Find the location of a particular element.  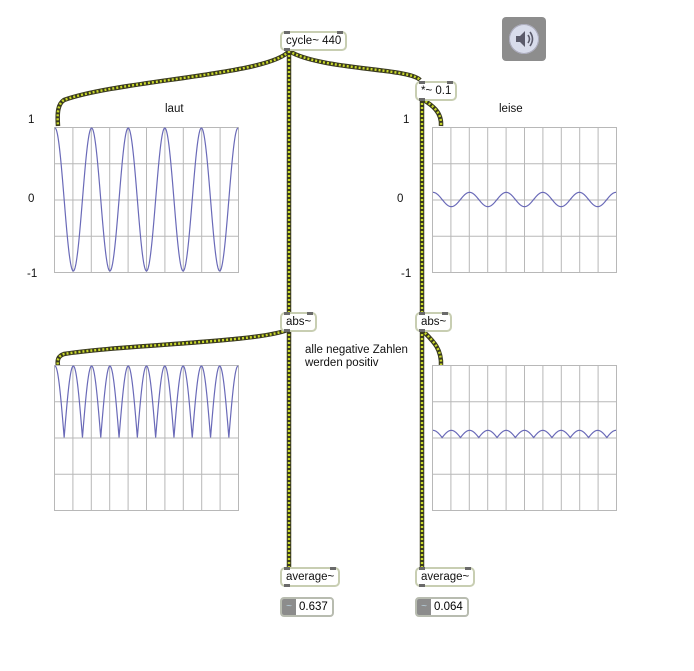

abs-left-label: abs~ is located at coordinates (299, 322).